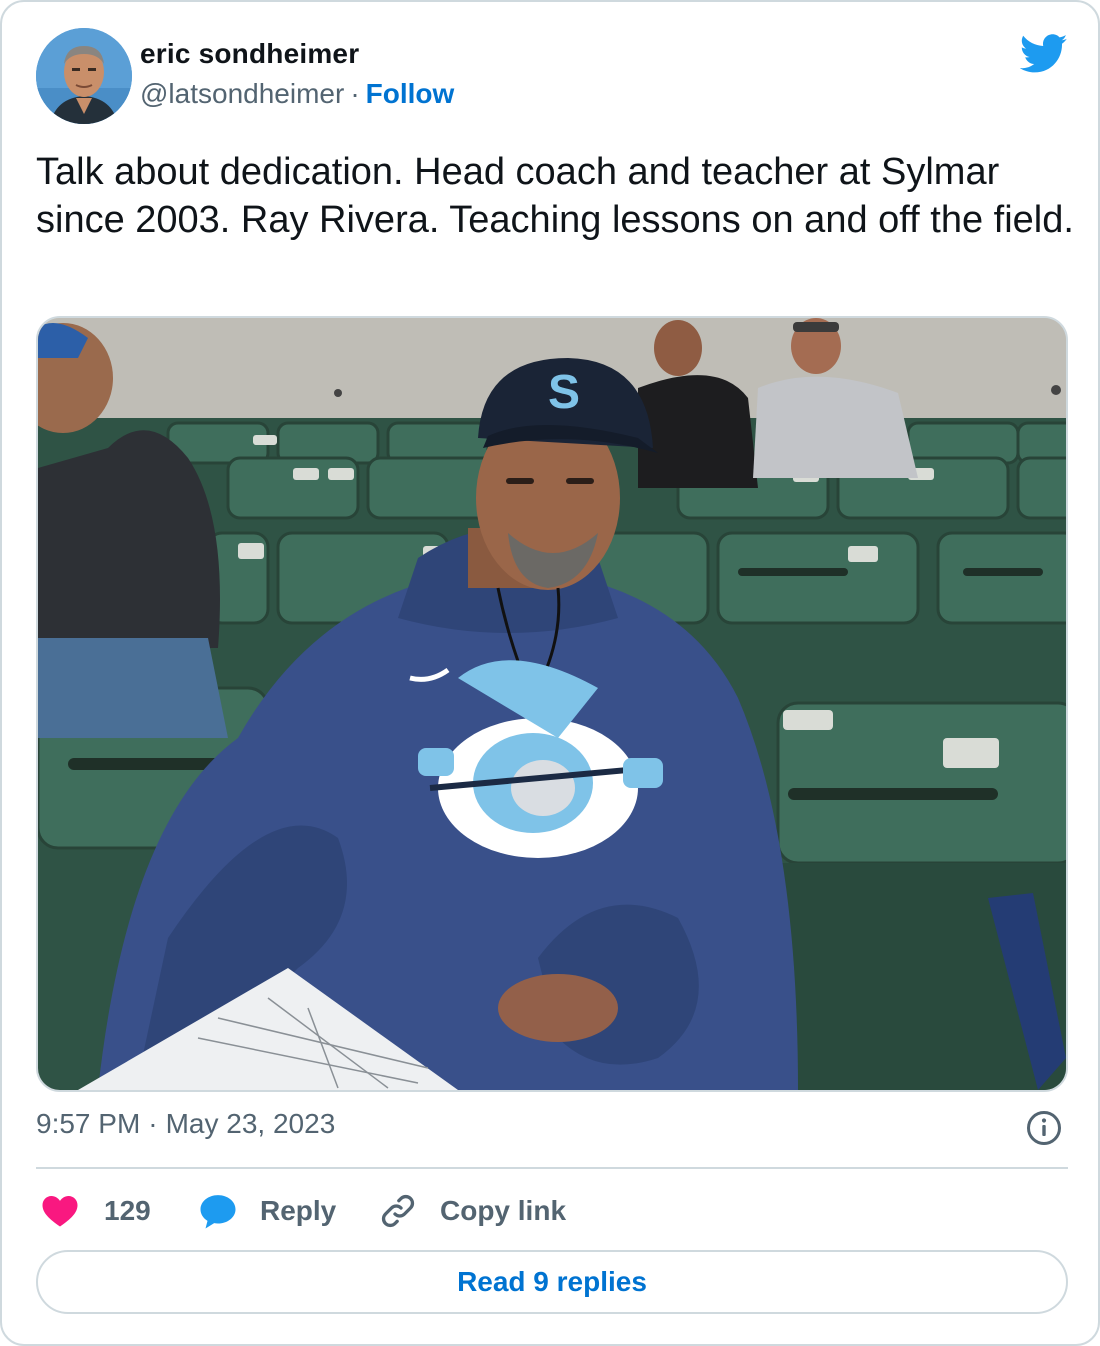 The width and height of the screenshot is (1100, 1346). What do you see at coordinates (564, 392) in the screenshot?
I see `cap-logo-letter: S` at bounding box center [564, 392].